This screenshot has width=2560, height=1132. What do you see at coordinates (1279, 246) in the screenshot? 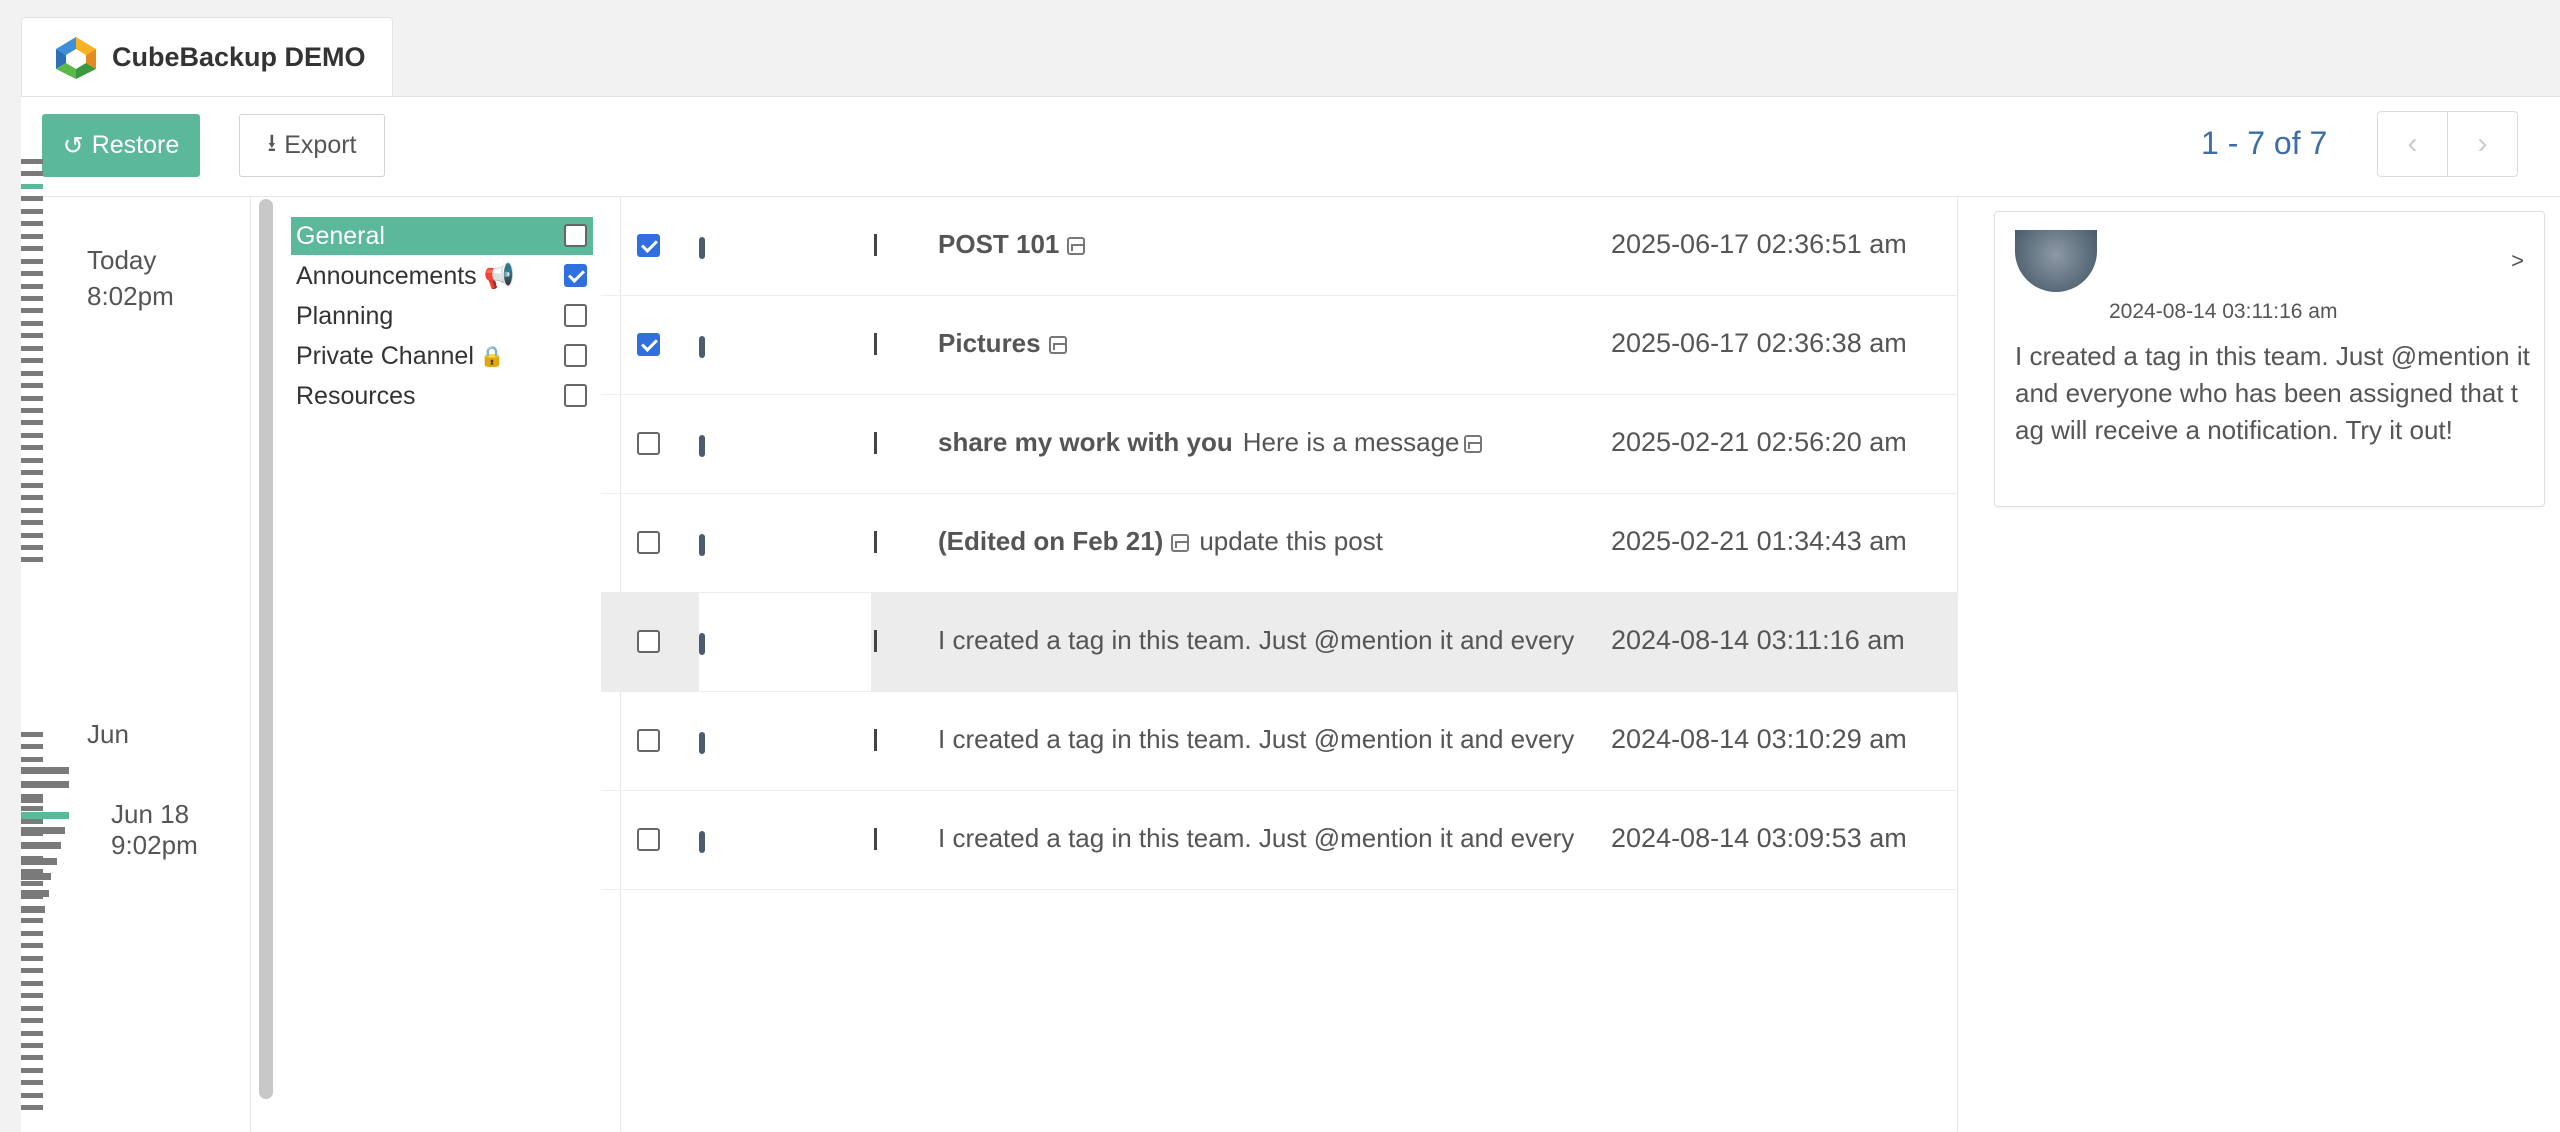
I see `post-row: POST 101 2025-06-17 02:36:51 am` at bounding box center [1279, 246].